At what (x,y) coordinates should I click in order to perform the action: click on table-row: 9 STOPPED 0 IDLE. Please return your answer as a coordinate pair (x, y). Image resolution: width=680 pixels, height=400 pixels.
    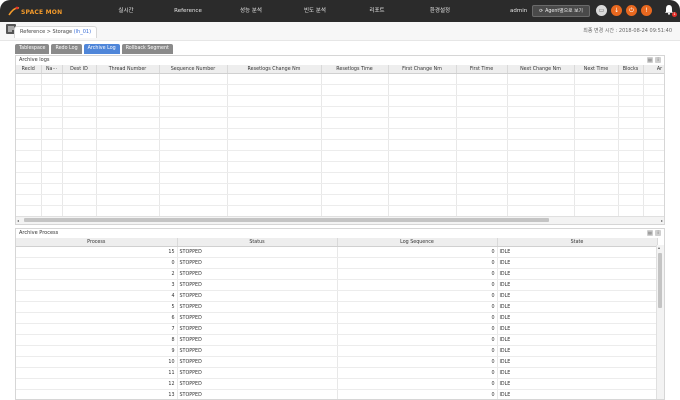
    Looking at the image, I should click on (337, 351).